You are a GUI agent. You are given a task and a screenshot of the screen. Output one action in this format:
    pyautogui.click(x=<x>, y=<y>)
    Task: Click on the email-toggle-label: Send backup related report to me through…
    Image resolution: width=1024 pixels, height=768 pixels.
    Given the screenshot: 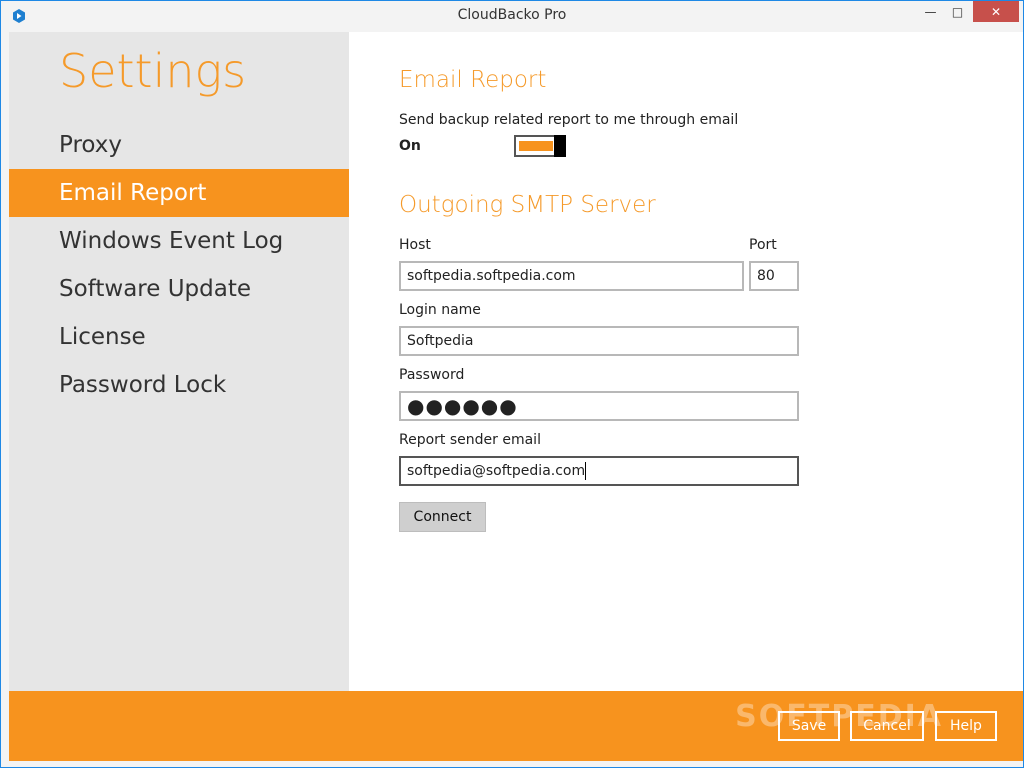 What is the action you would take?
    pyautogui.click(x=569, y=120)
    